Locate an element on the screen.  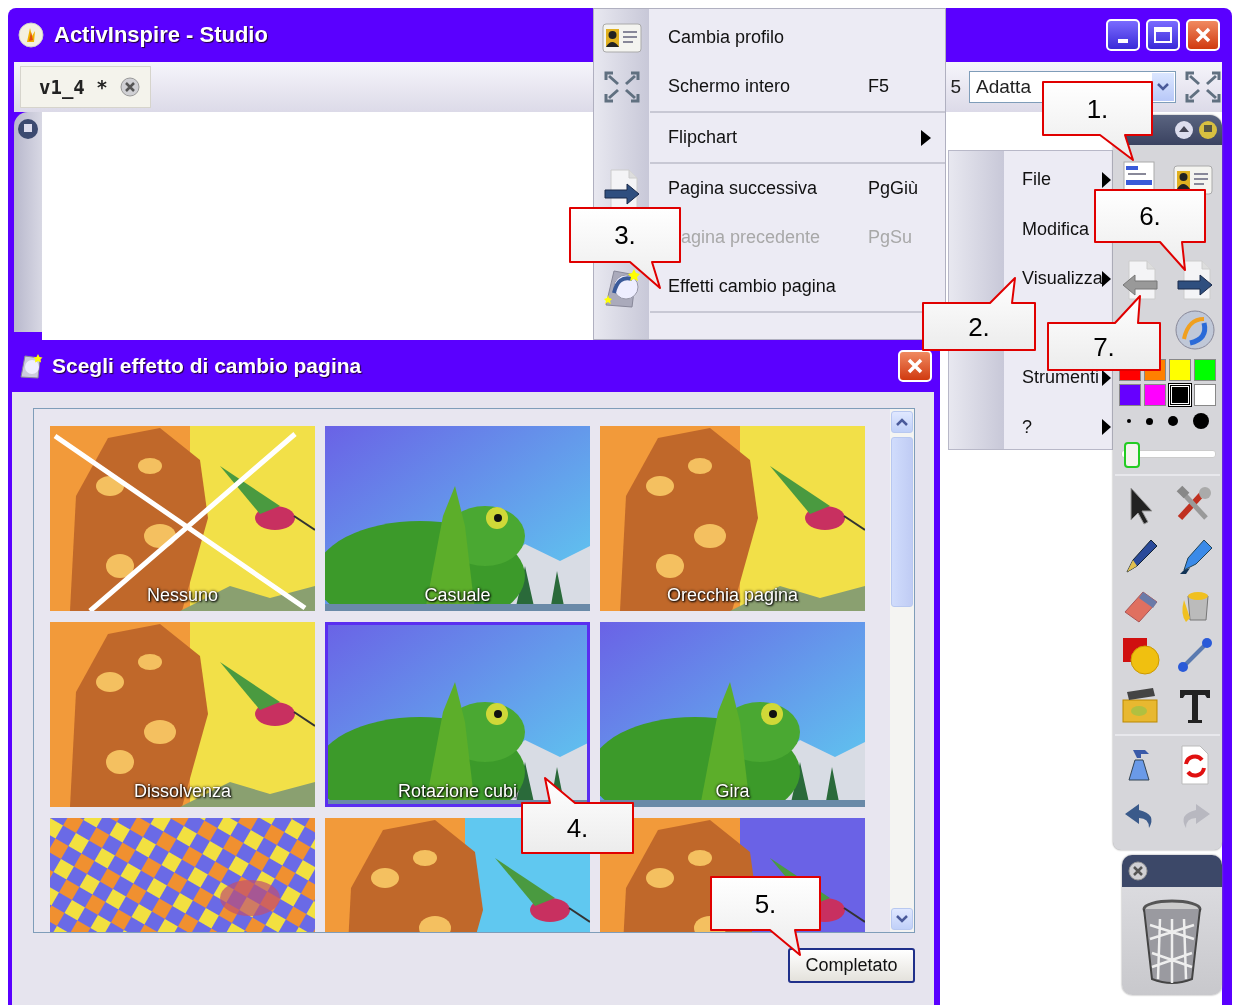
dialog-title: Scegli effetto di cambio pagina is located at coordinates (207, 366).